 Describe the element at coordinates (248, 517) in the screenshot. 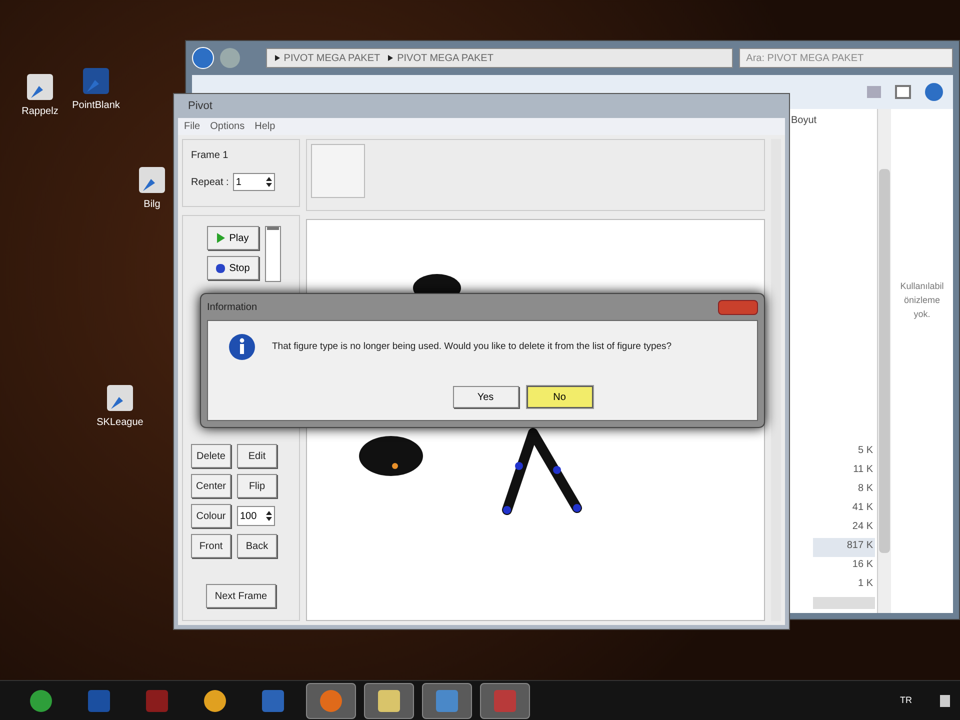

I see `opacity-value: 100` at that location.